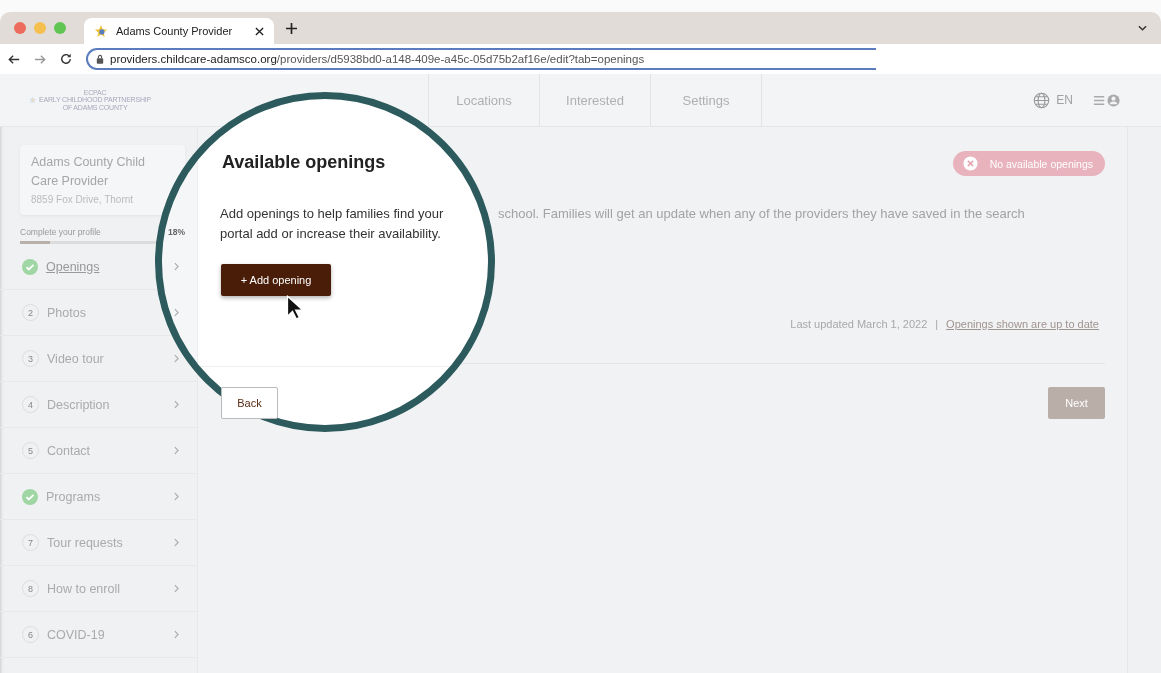 The width and height of the screenshot is (1161, 673). I want to click on language-selector: EN, so click(1053, 100).